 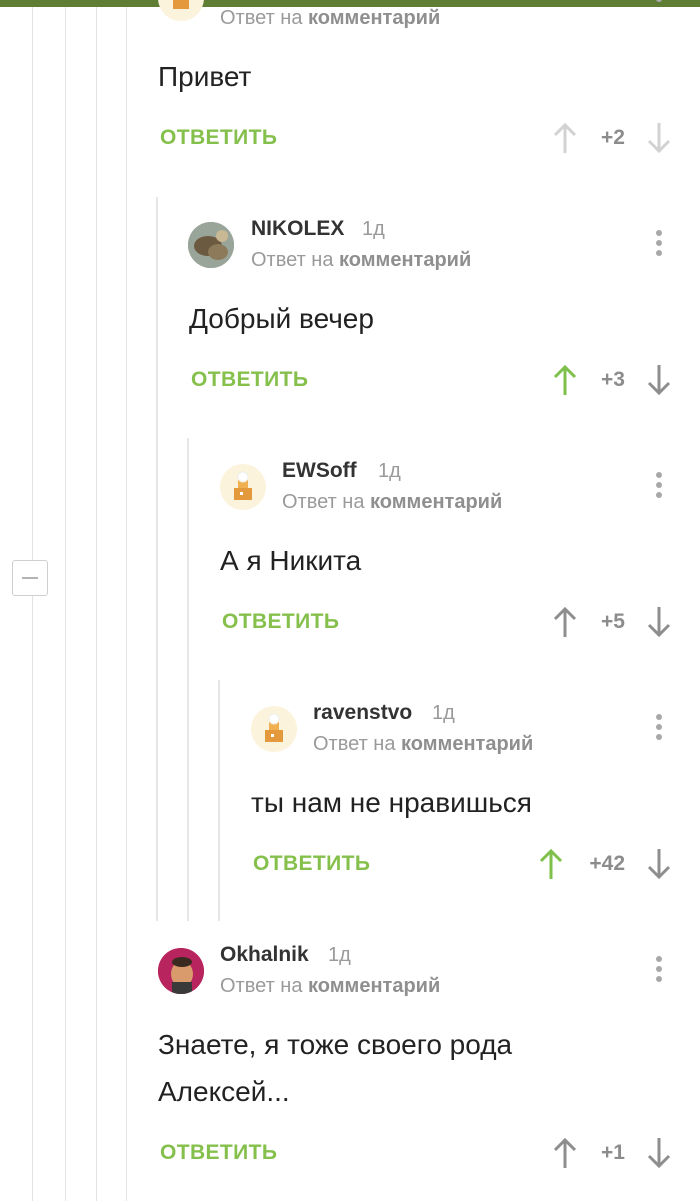 What do you see at coordinates (613, 379) in the screenshot?
I see `score: +3` at bounding box center [613, 379].